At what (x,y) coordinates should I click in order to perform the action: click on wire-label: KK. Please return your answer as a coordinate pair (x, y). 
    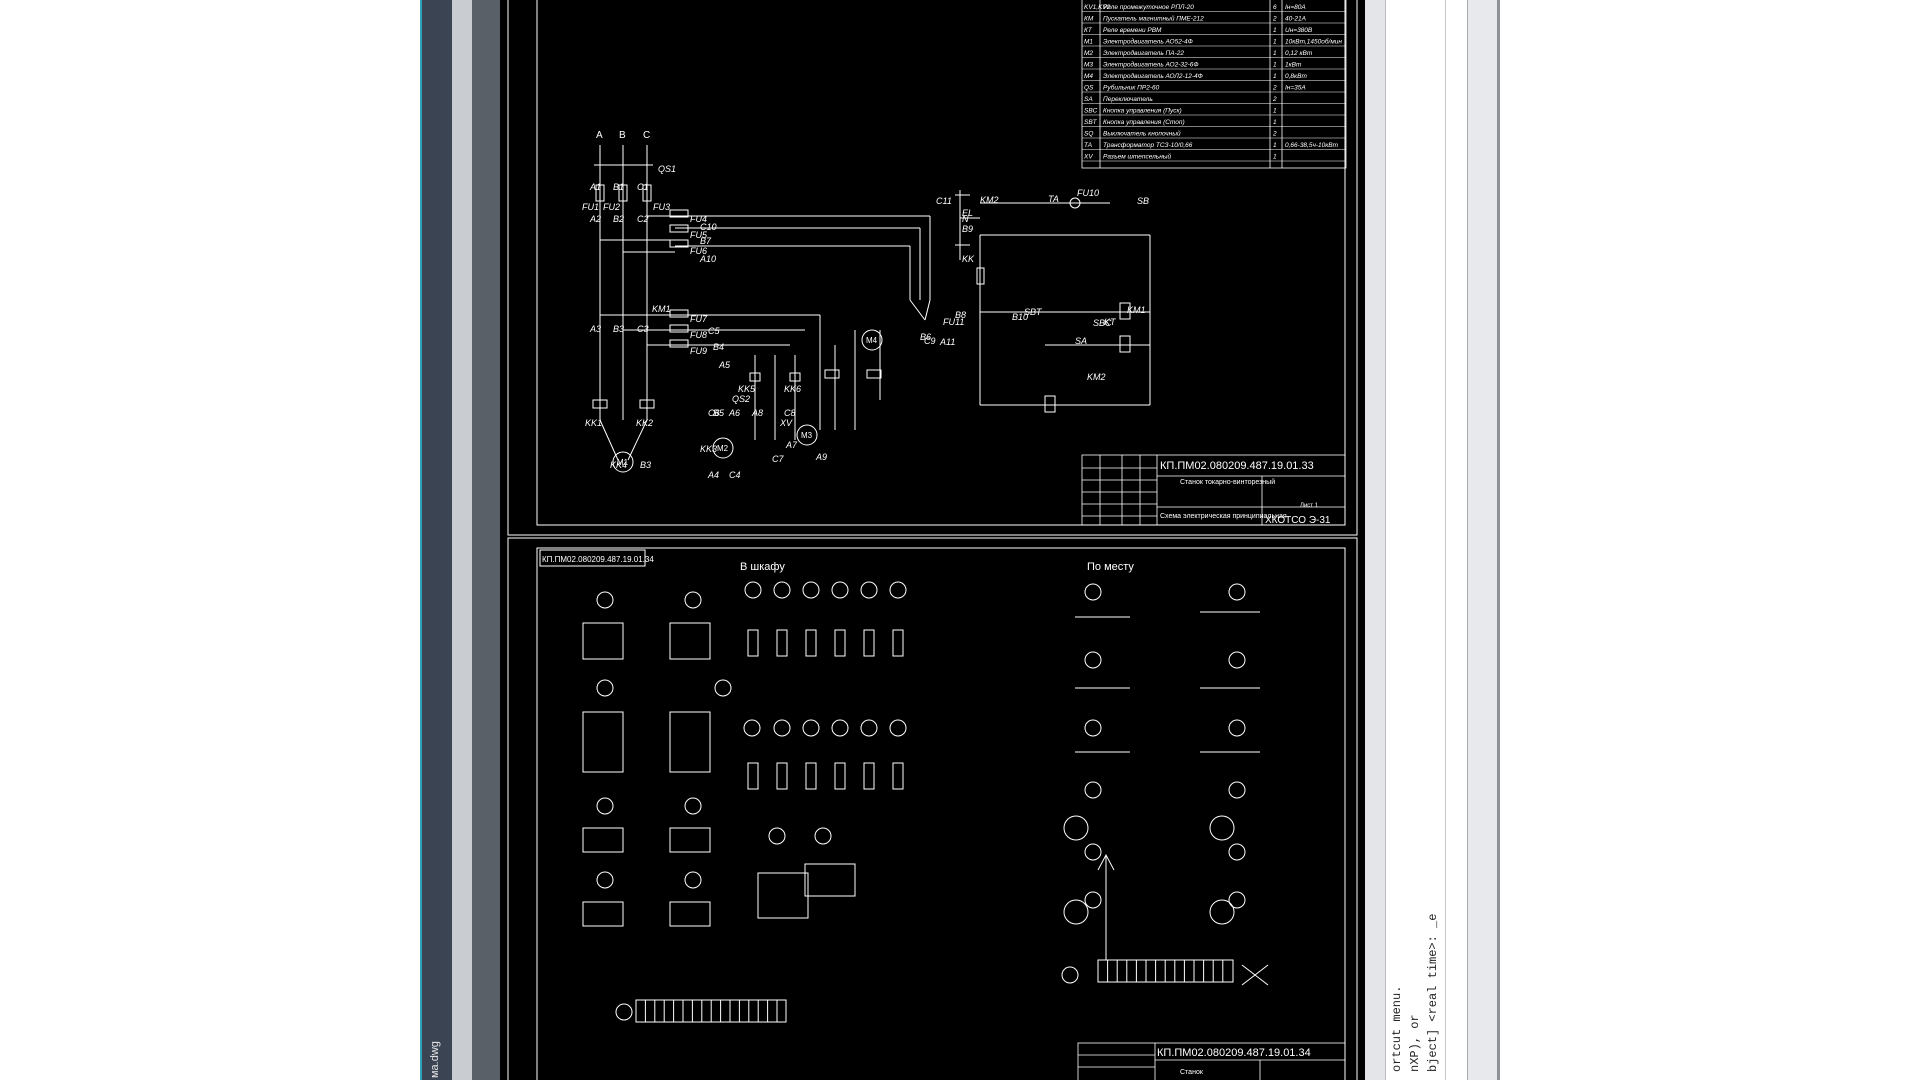
    Looking at the image, I should click on (968, 259).